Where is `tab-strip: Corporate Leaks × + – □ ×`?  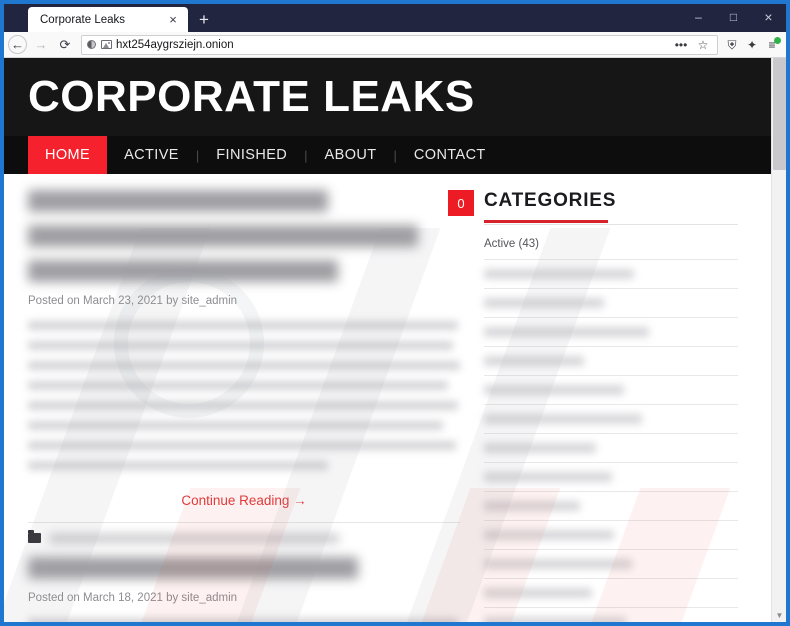 tab-strip: Corporate Leaks × + – □ × is located at coordinates (395, 18).